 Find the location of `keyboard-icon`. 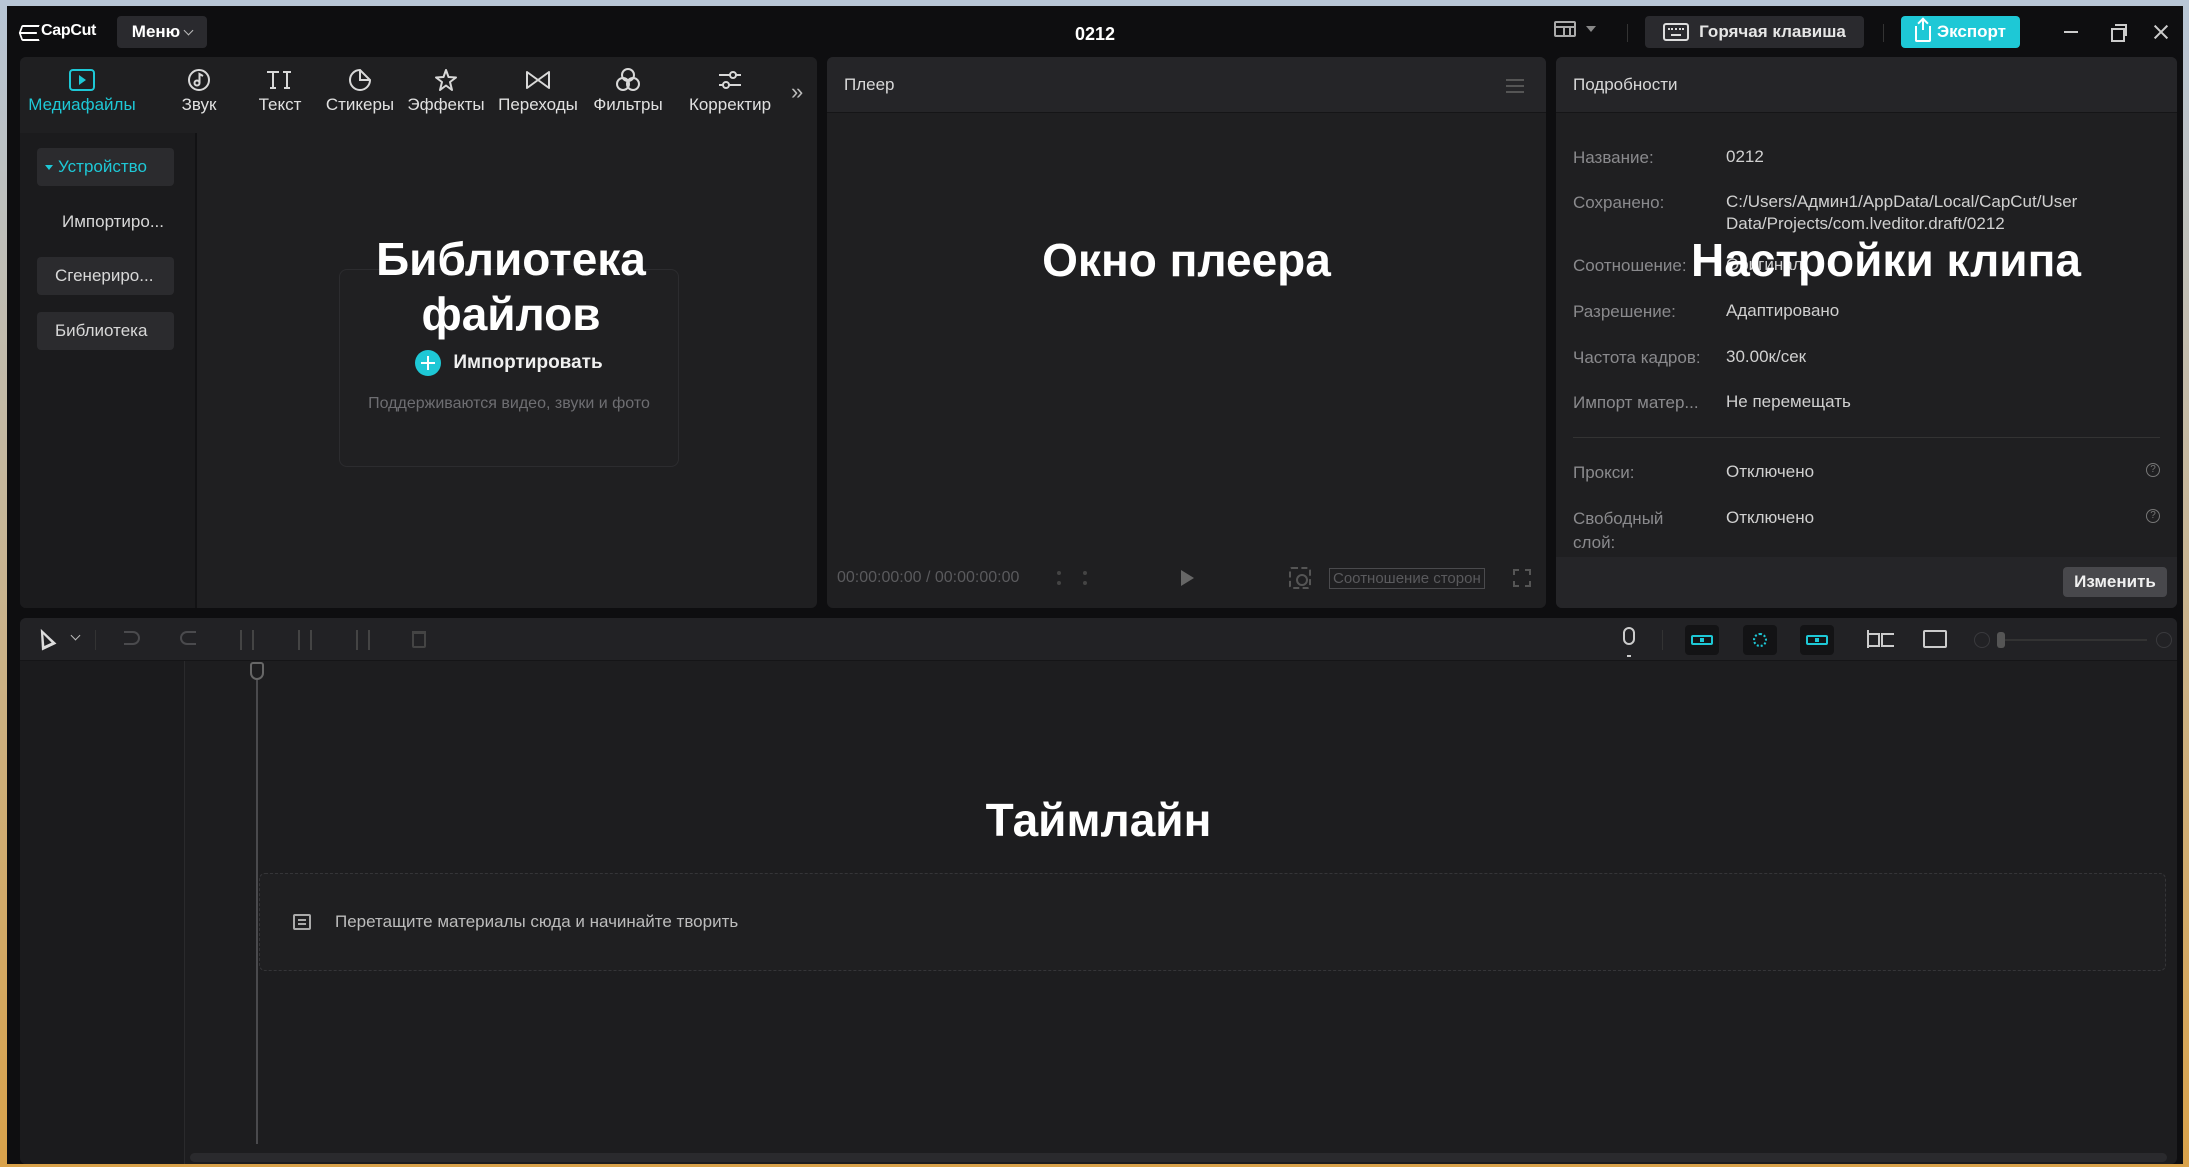

keyboard-icon is located at coordinates (1676, 32).